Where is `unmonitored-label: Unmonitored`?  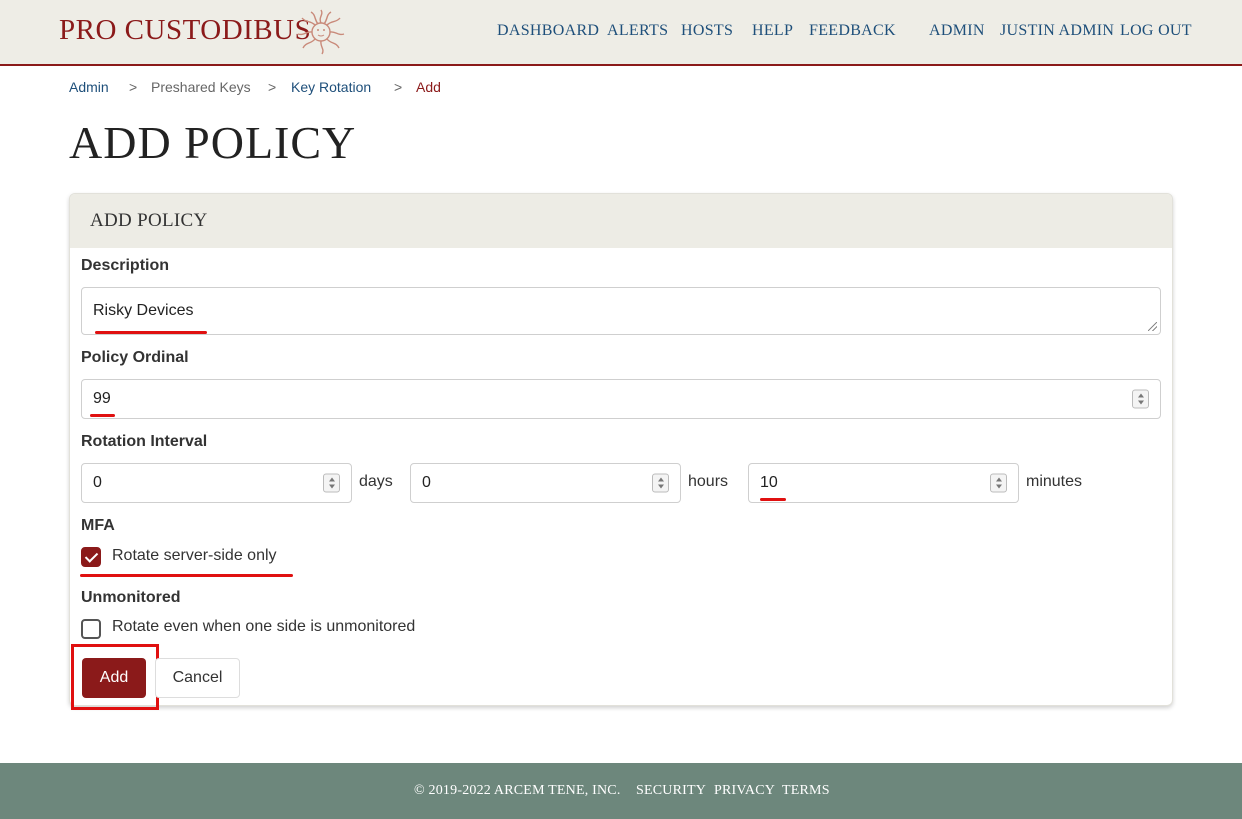
unmonitored-label: Unmonitored is located at coordinates (131, 597).